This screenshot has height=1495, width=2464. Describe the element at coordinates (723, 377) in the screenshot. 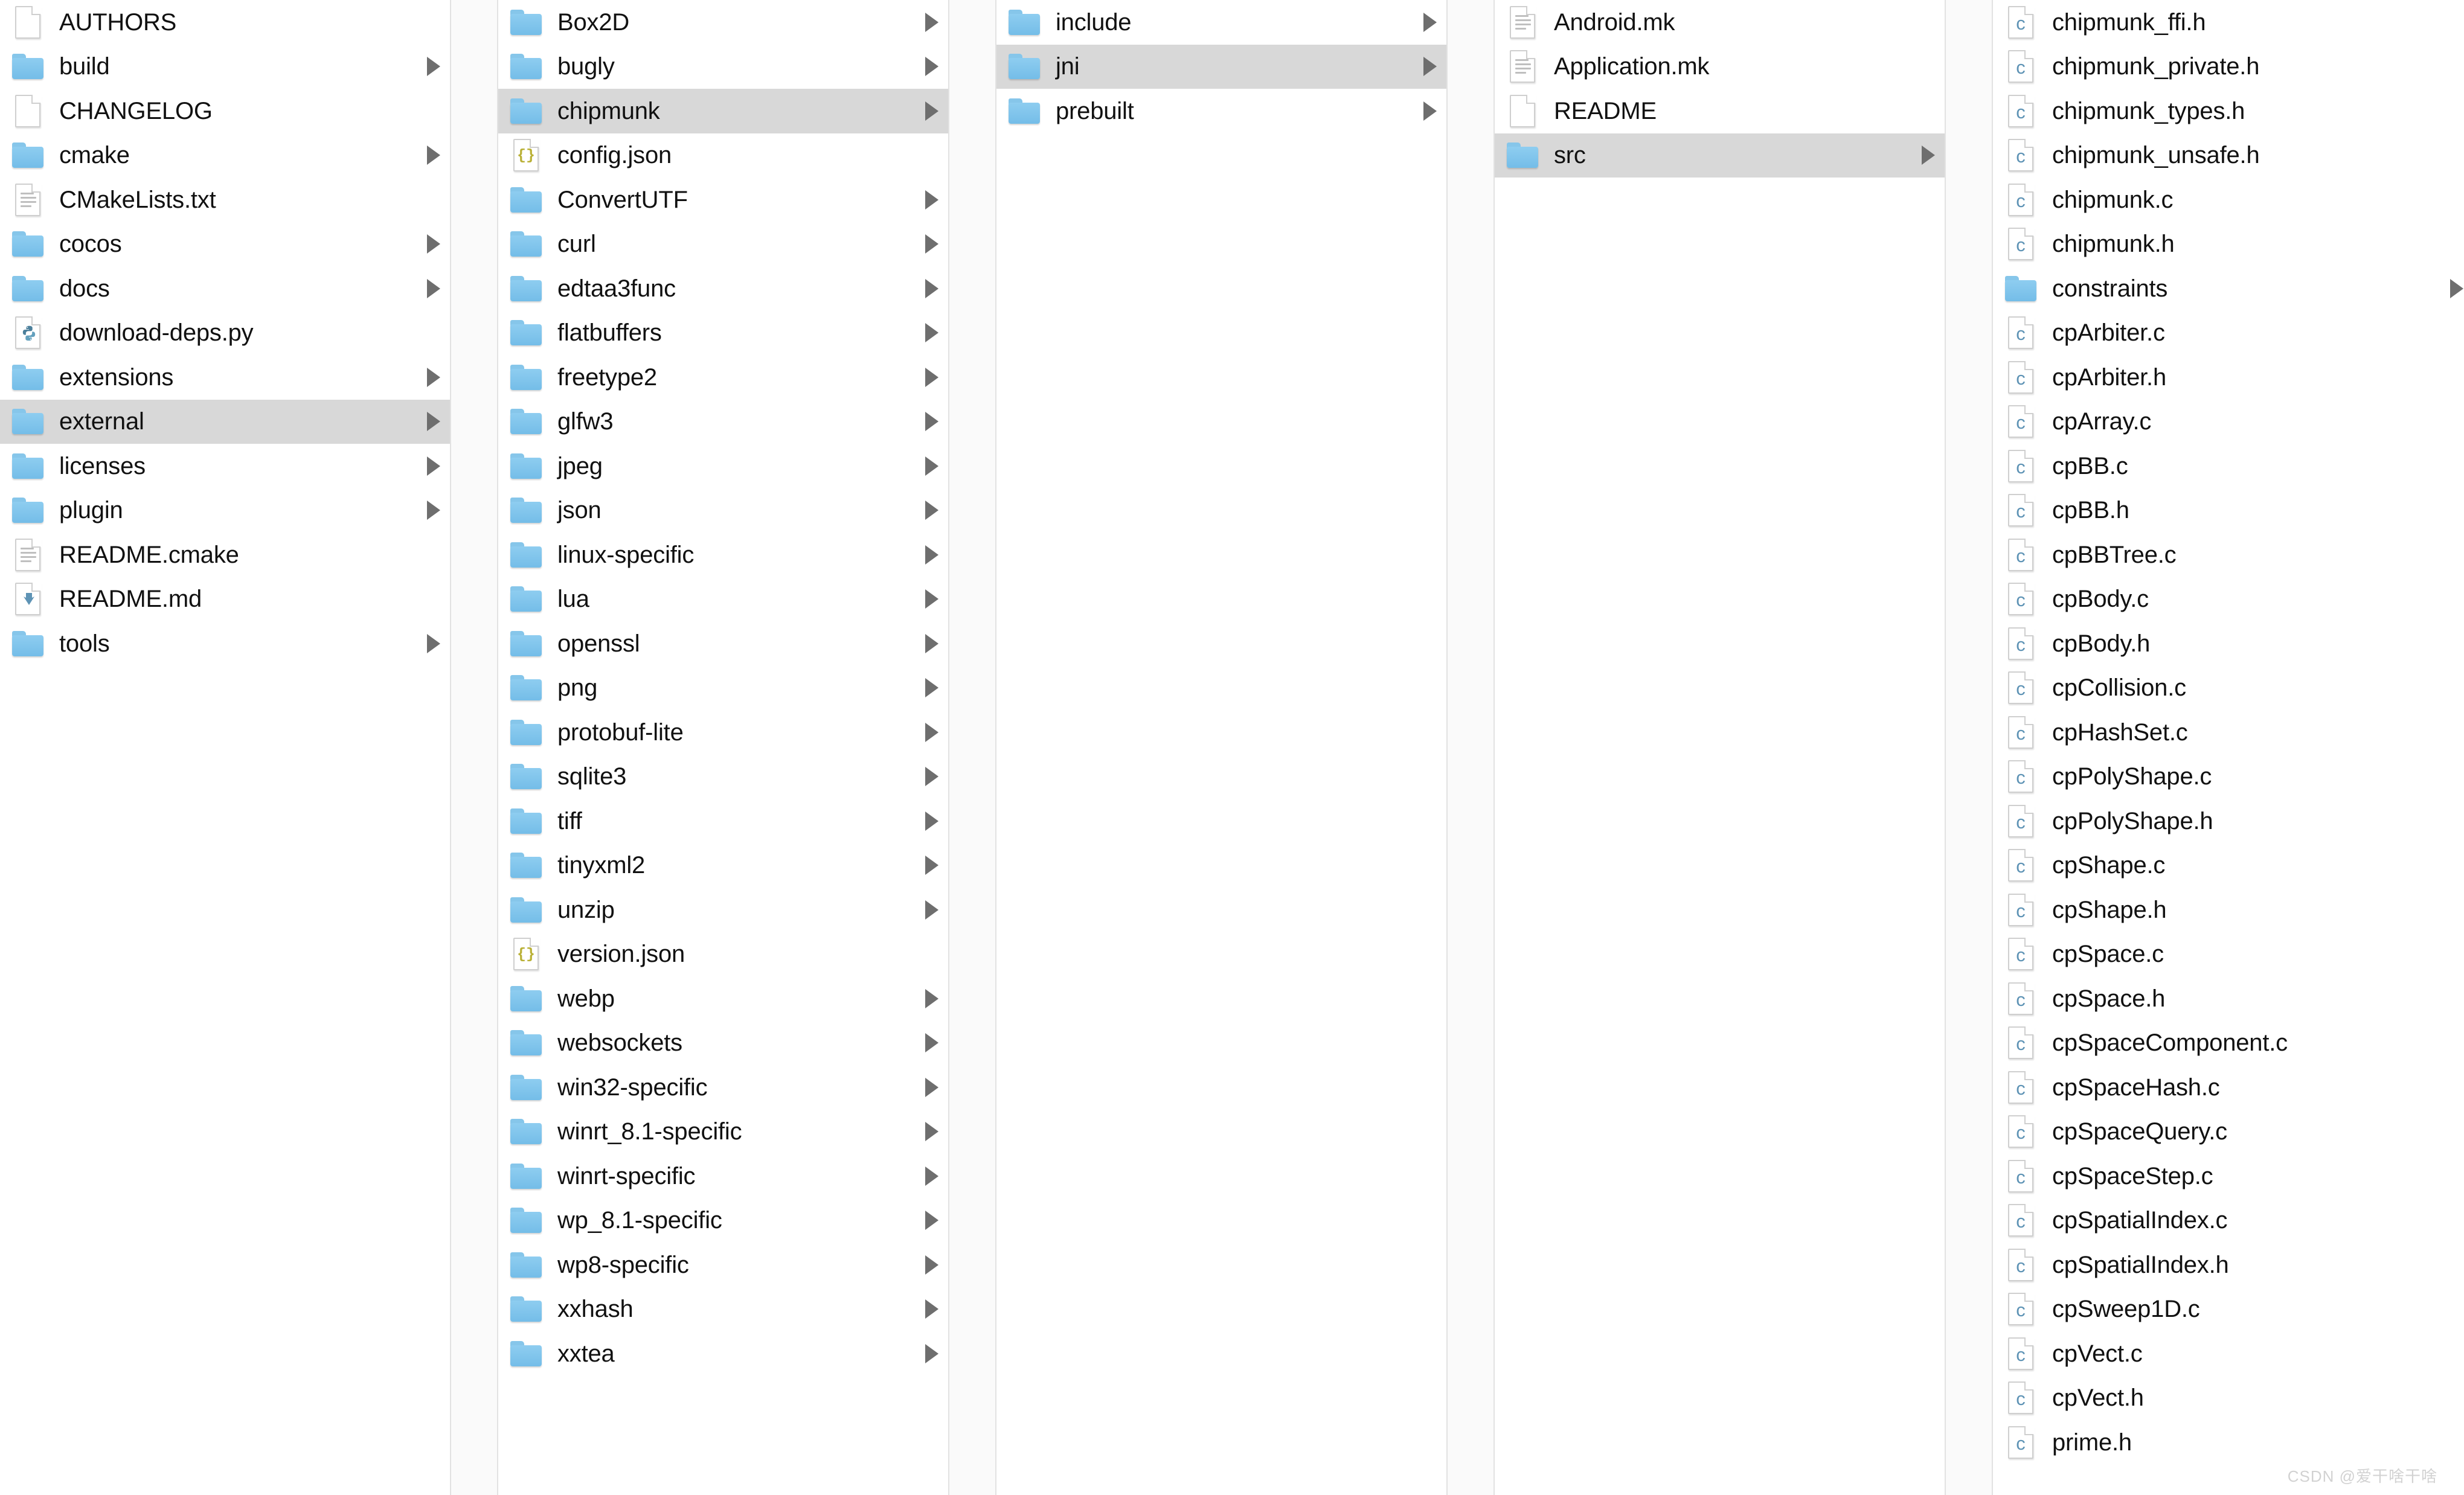

I see `folder-row: freetype2` at that location.